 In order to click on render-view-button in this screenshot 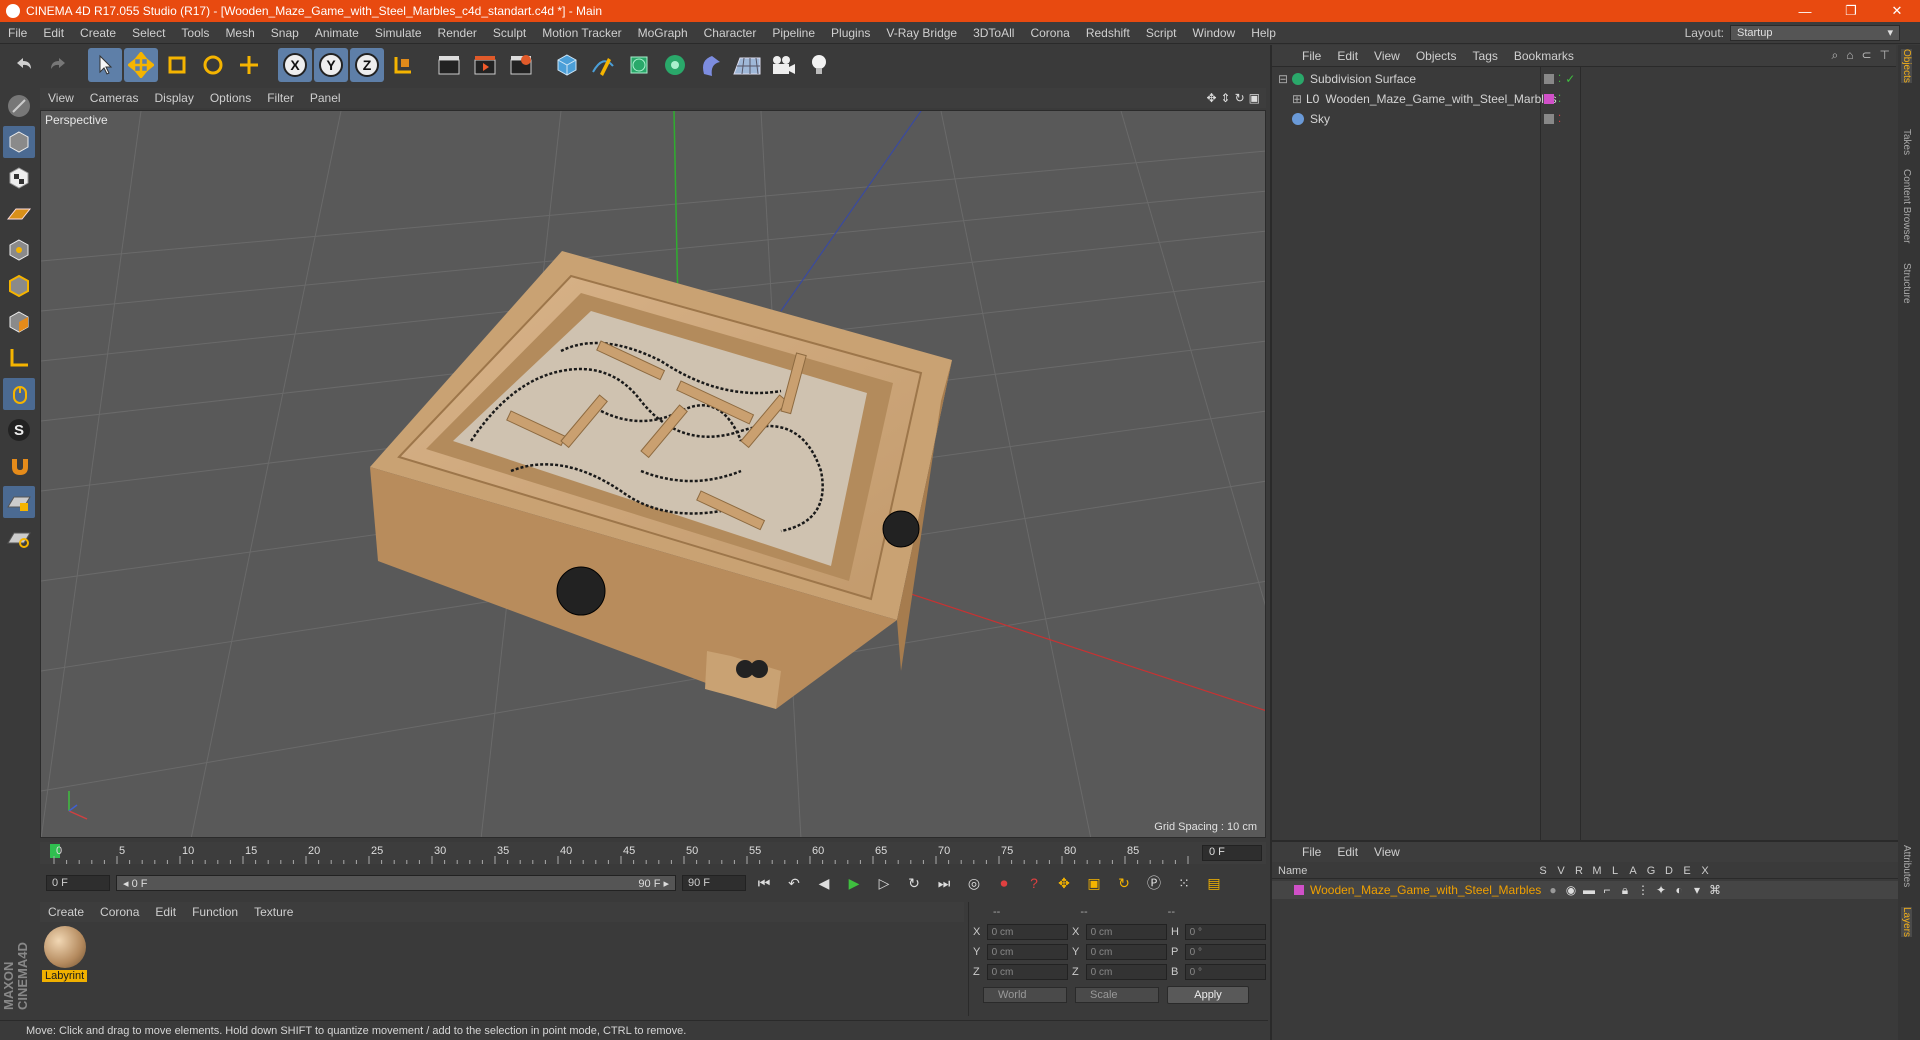, I will do `click(449, 65)`.